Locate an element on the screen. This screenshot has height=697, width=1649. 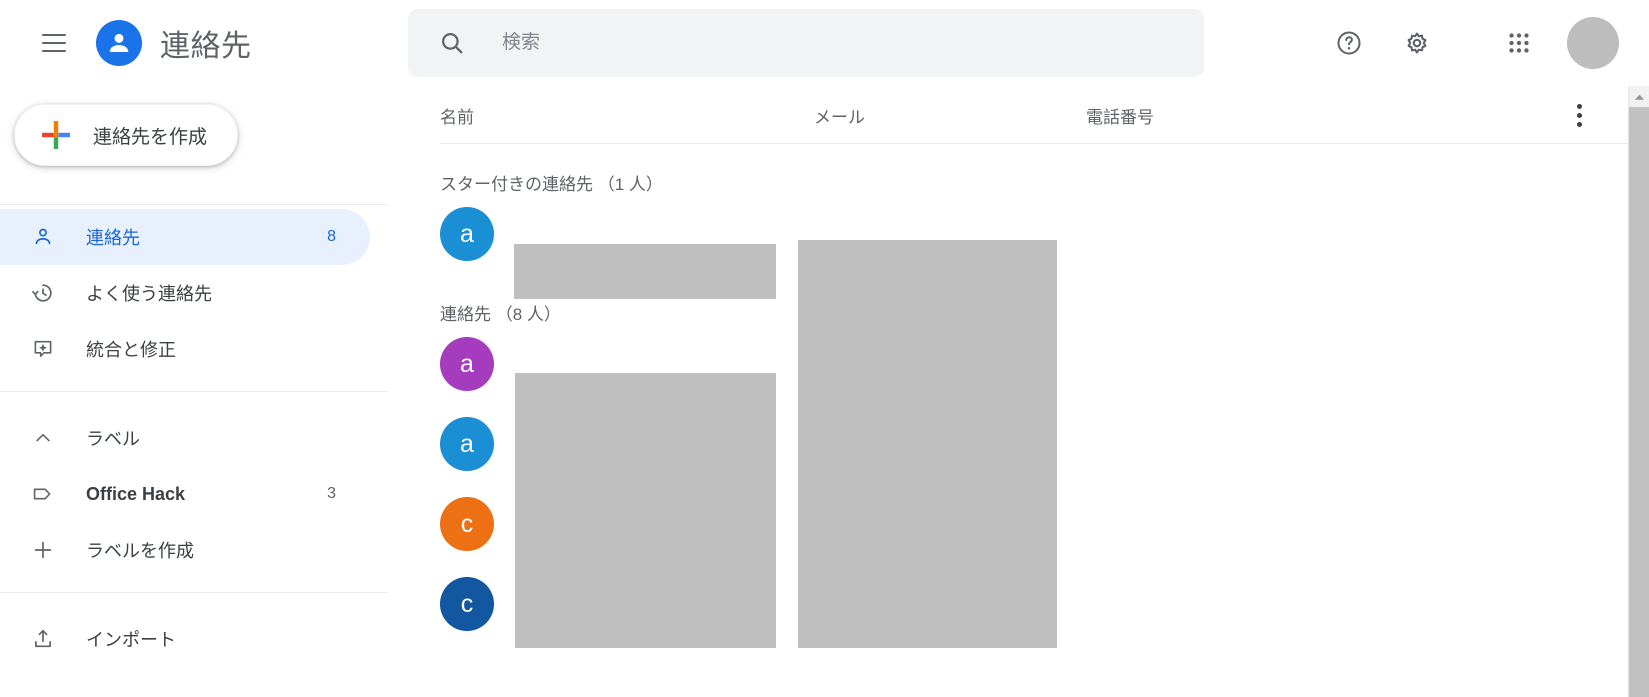
column-header-phone: 電話番号 is located at coordinates (1321, 115).